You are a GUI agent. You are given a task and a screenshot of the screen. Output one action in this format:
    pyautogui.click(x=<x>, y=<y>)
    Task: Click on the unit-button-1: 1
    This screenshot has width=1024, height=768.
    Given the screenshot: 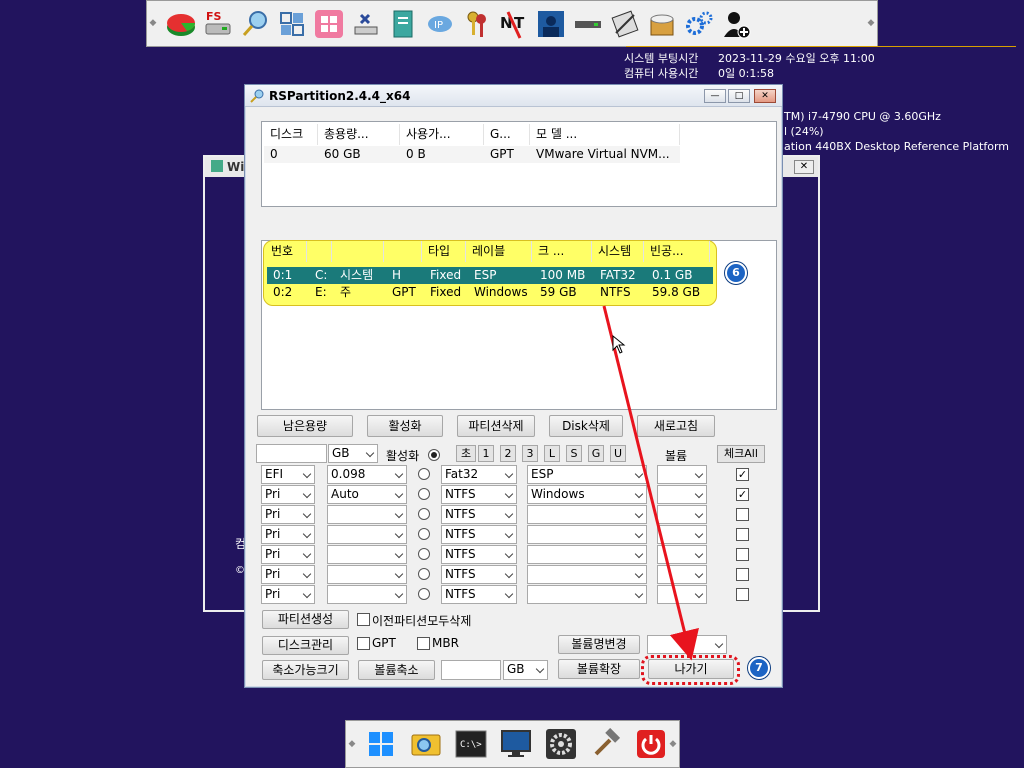 What is the action you would take?
    pyautogui.click(x=486, y=453)
    